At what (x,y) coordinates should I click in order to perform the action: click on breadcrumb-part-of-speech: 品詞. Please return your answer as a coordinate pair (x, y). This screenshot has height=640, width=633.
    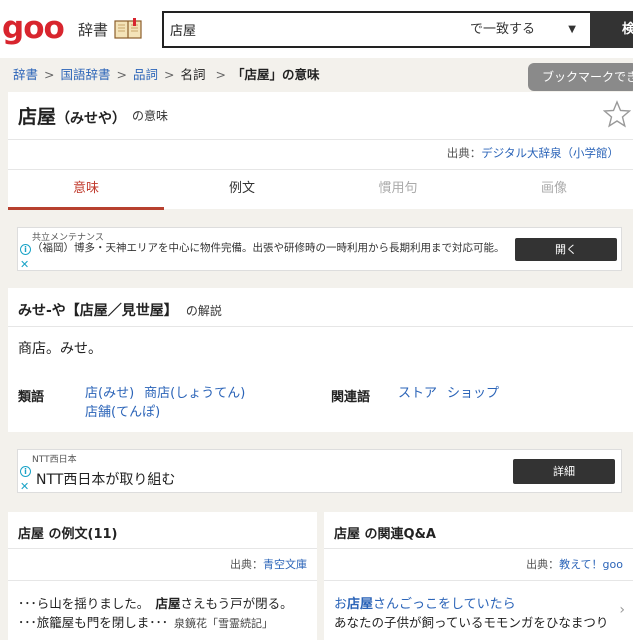
    Looking at the image, I should click on (145, 74).